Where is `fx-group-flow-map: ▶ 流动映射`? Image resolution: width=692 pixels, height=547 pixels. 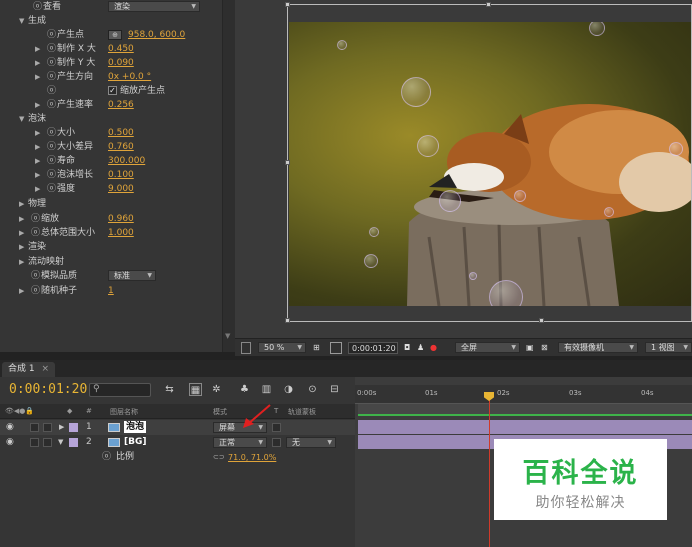
fx-group-flow-map: ▶ 流动映射 is located at coordinates (111, 262).